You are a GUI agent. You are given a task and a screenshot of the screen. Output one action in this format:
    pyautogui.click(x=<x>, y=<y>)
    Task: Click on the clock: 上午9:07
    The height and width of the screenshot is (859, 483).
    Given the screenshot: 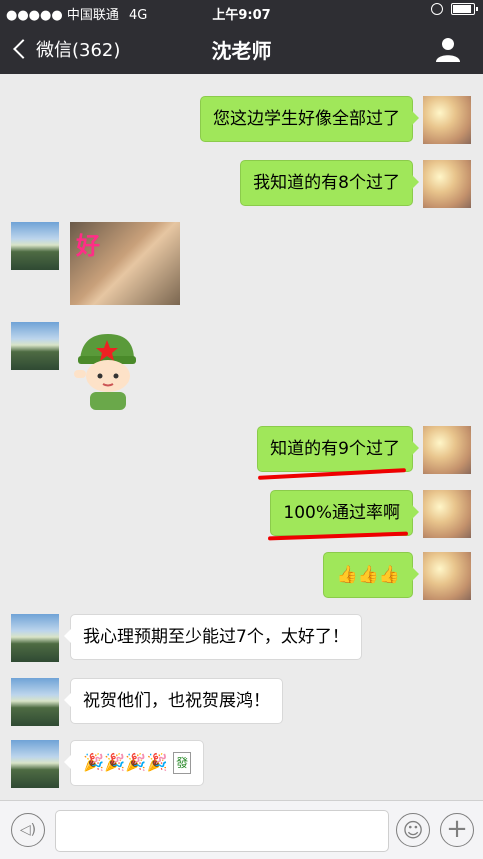 What is the action you would take?
    pyautogui.click(x=241, y=15)
    